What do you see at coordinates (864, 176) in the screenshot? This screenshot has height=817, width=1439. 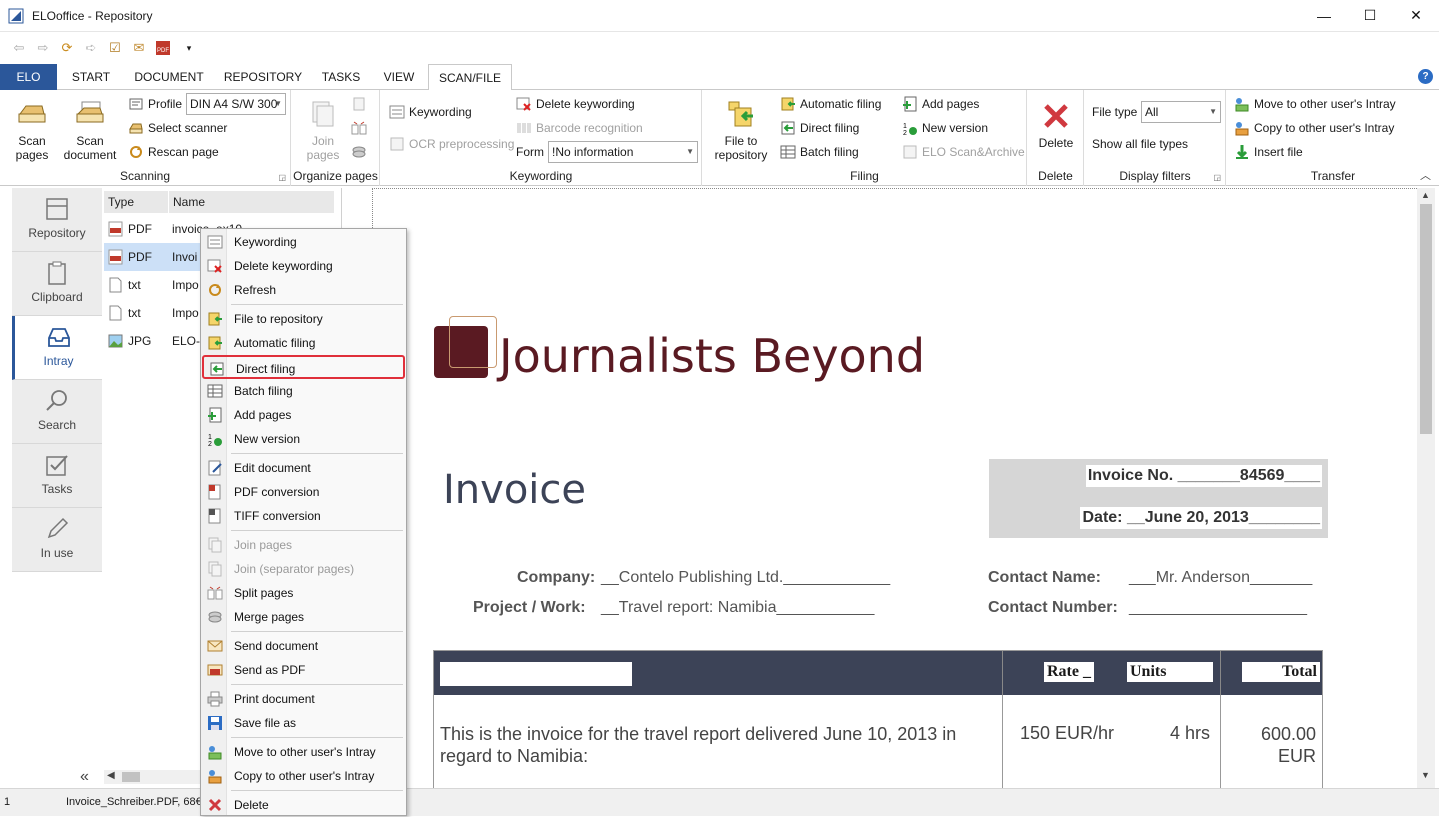 I see `group-label-filing: Filing` at bounding box center [864, 176].